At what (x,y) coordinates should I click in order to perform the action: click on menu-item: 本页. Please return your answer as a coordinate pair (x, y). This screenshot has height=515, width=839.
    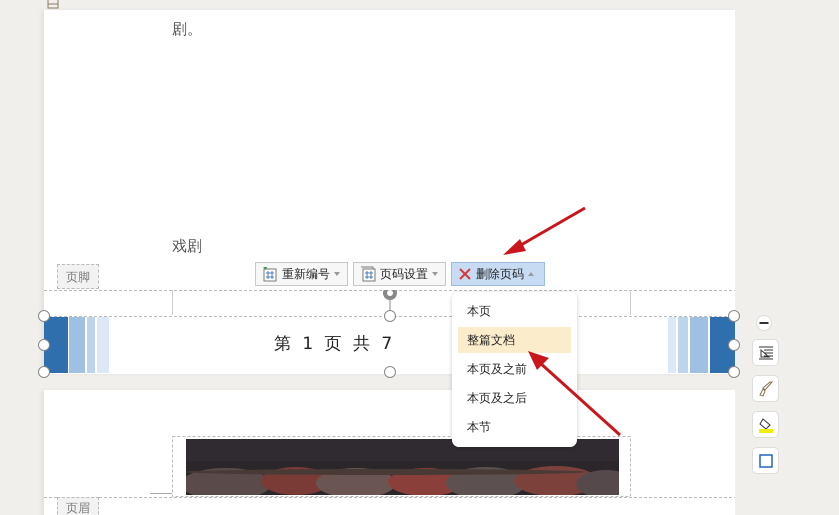
    Looking at the image, I should click on (514, 311).